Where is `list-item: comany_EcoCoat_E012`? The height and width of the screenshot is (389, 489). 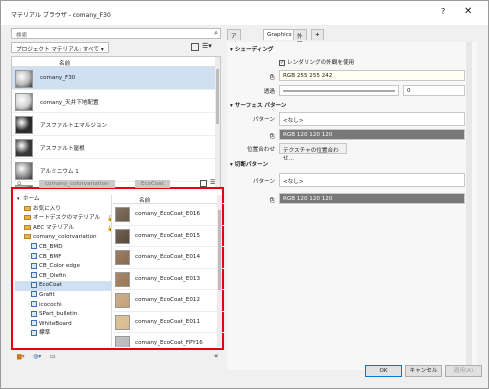
list-item: comany_EcoCoat_E012 is located at coordinates (168, 301).